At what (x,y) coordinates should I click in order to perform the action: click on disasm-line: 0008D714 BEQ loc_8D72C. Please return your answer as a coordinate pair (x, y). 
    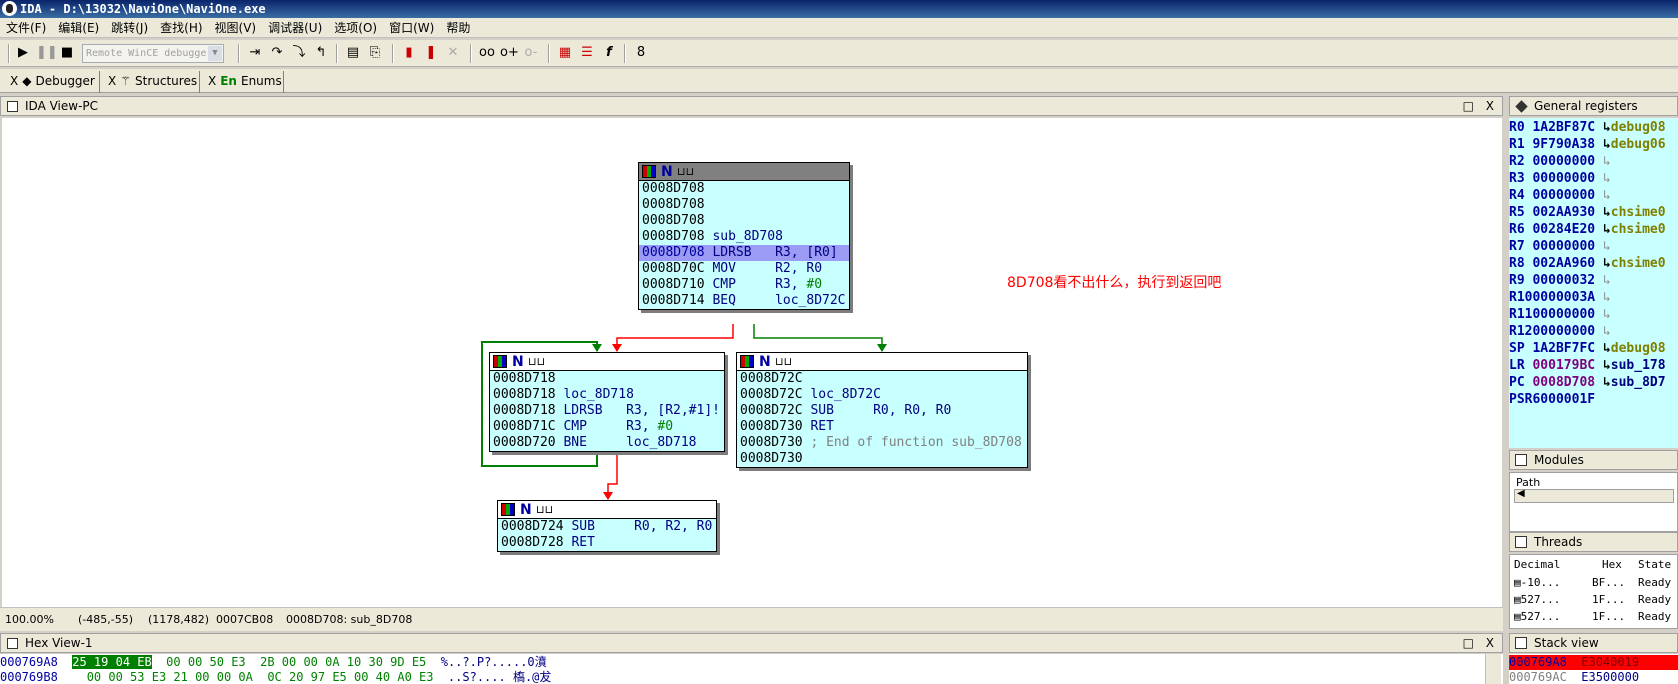
    Looking at the image, I should click on (744, 301).